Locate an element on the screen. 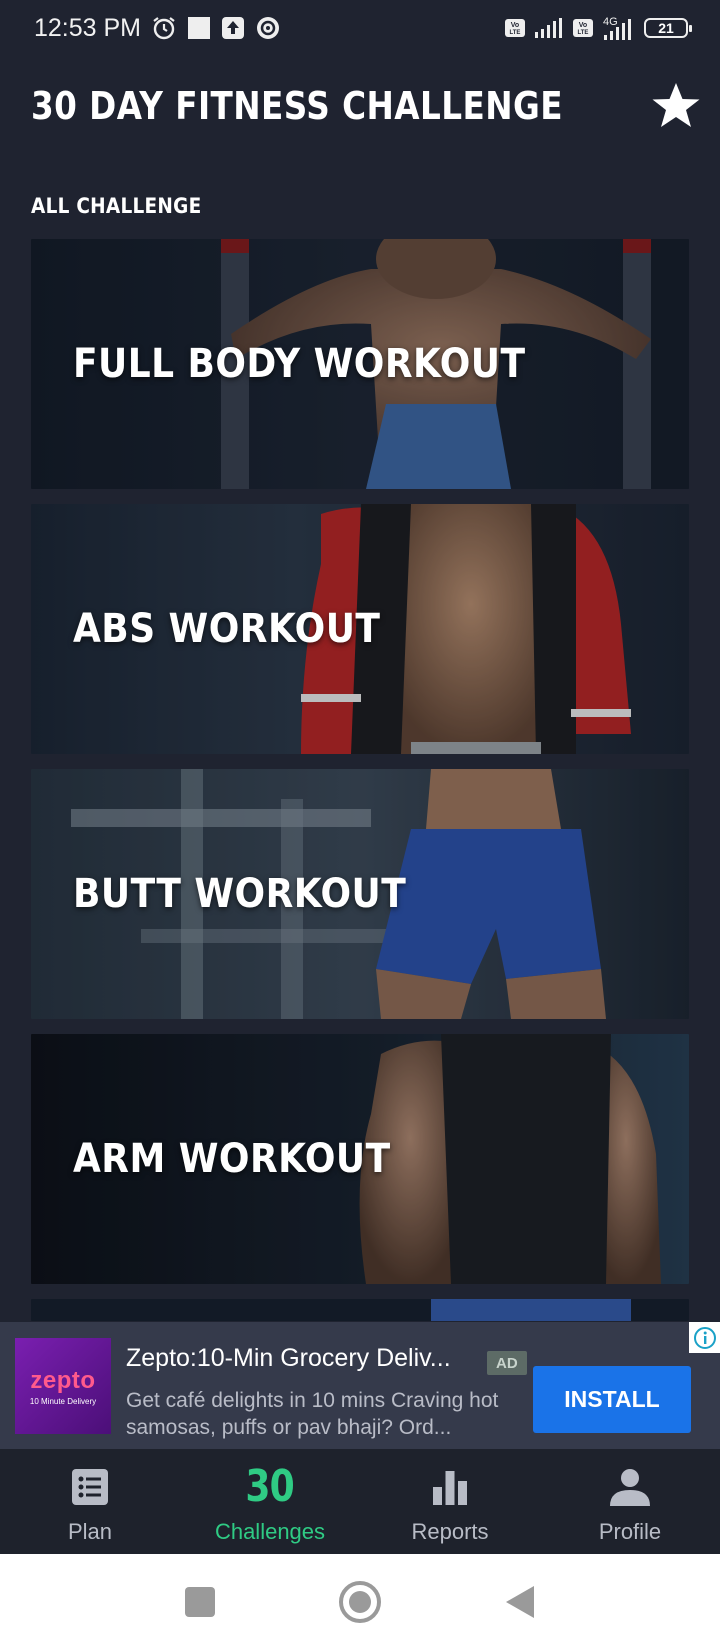 This screenshot has width=720, height=1650. card-arm-workout: ARM WORKOUT is located at coordinates (360, 1159).